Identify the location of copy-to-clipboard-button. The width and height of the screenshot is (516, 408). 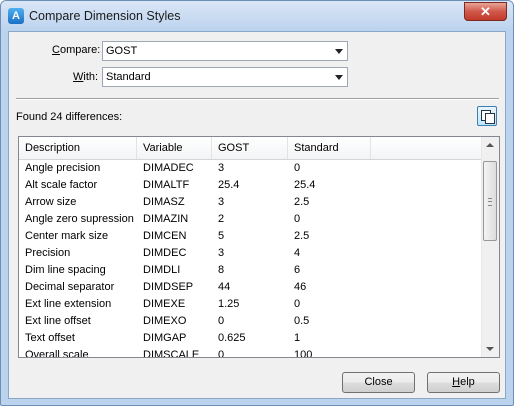
(487, 116).